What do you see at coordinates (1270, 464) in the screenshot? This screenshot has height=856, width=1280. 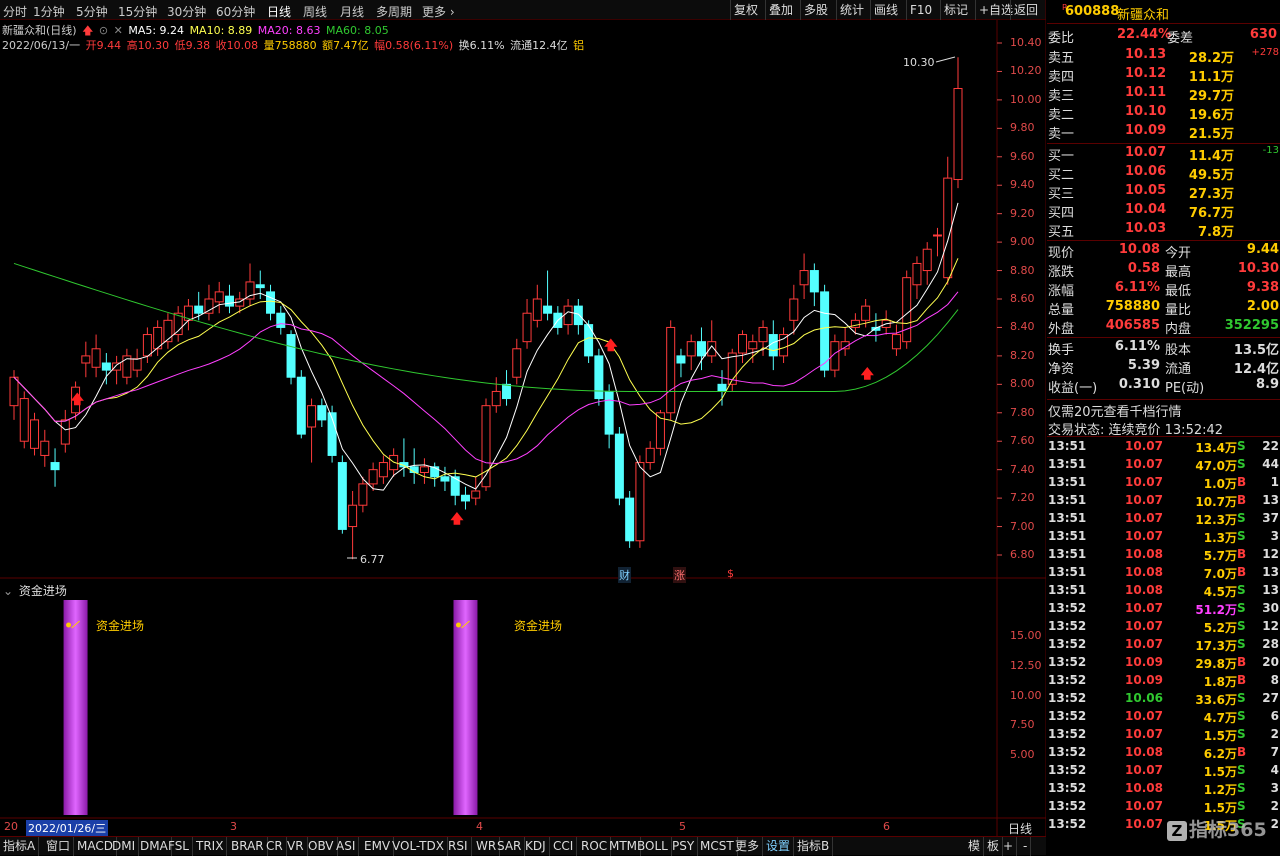 I see `tick-count: 44` at bounding box center [1270, 464].